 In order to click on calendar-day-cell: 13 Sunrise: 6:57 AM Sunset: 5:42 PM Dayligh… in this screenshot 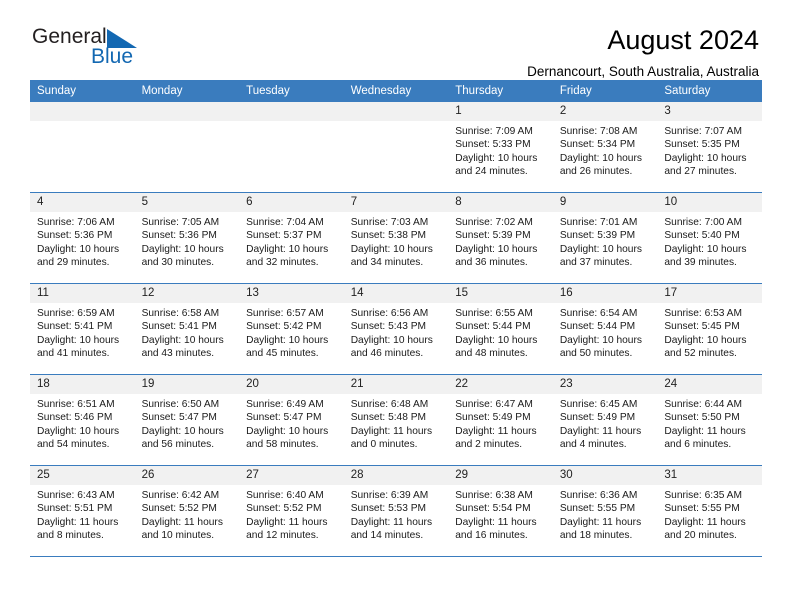, I will do `click(291, 329)`.